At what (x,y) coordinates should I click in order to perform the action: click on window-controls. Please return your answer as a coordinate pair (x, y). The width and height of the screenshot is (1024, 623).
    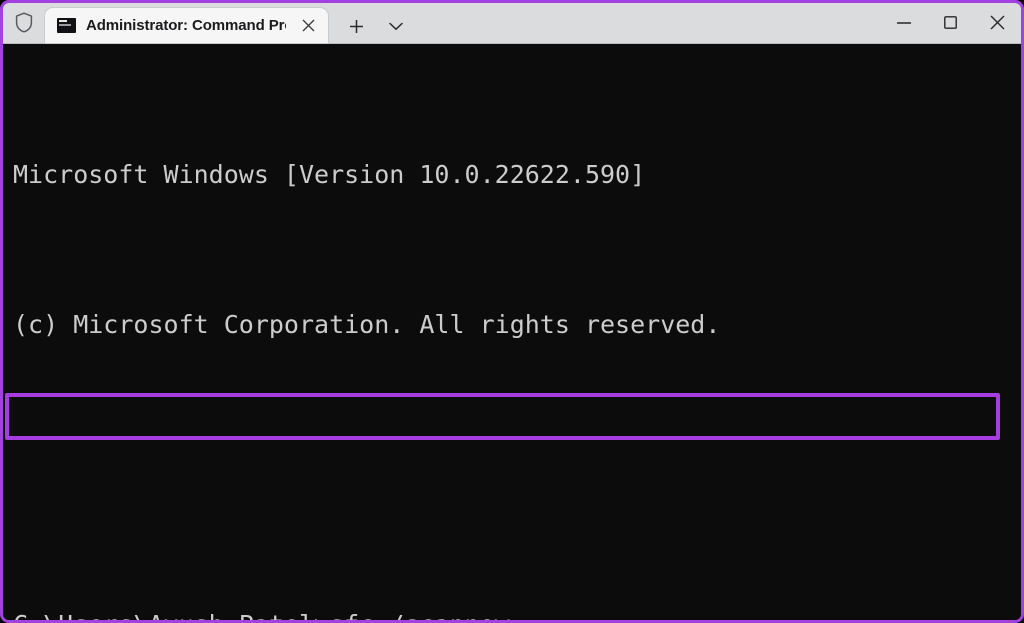
    Looking at the image, I should click on (950, 23).